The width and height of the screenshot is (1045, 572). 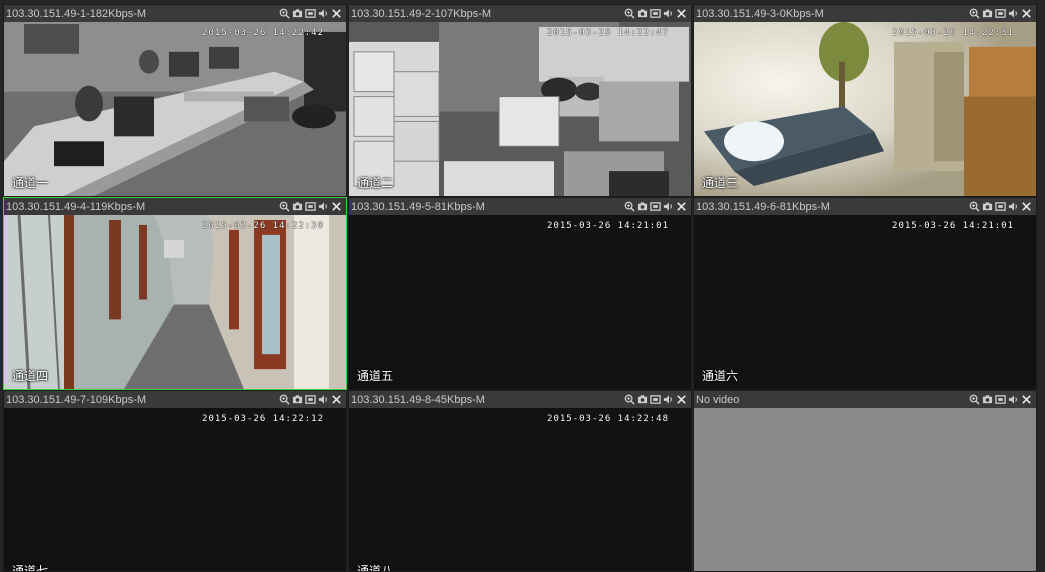 I want to click on video-feed: 2015-03-26 14:22:31 通道三, so click(x=865, y=109).